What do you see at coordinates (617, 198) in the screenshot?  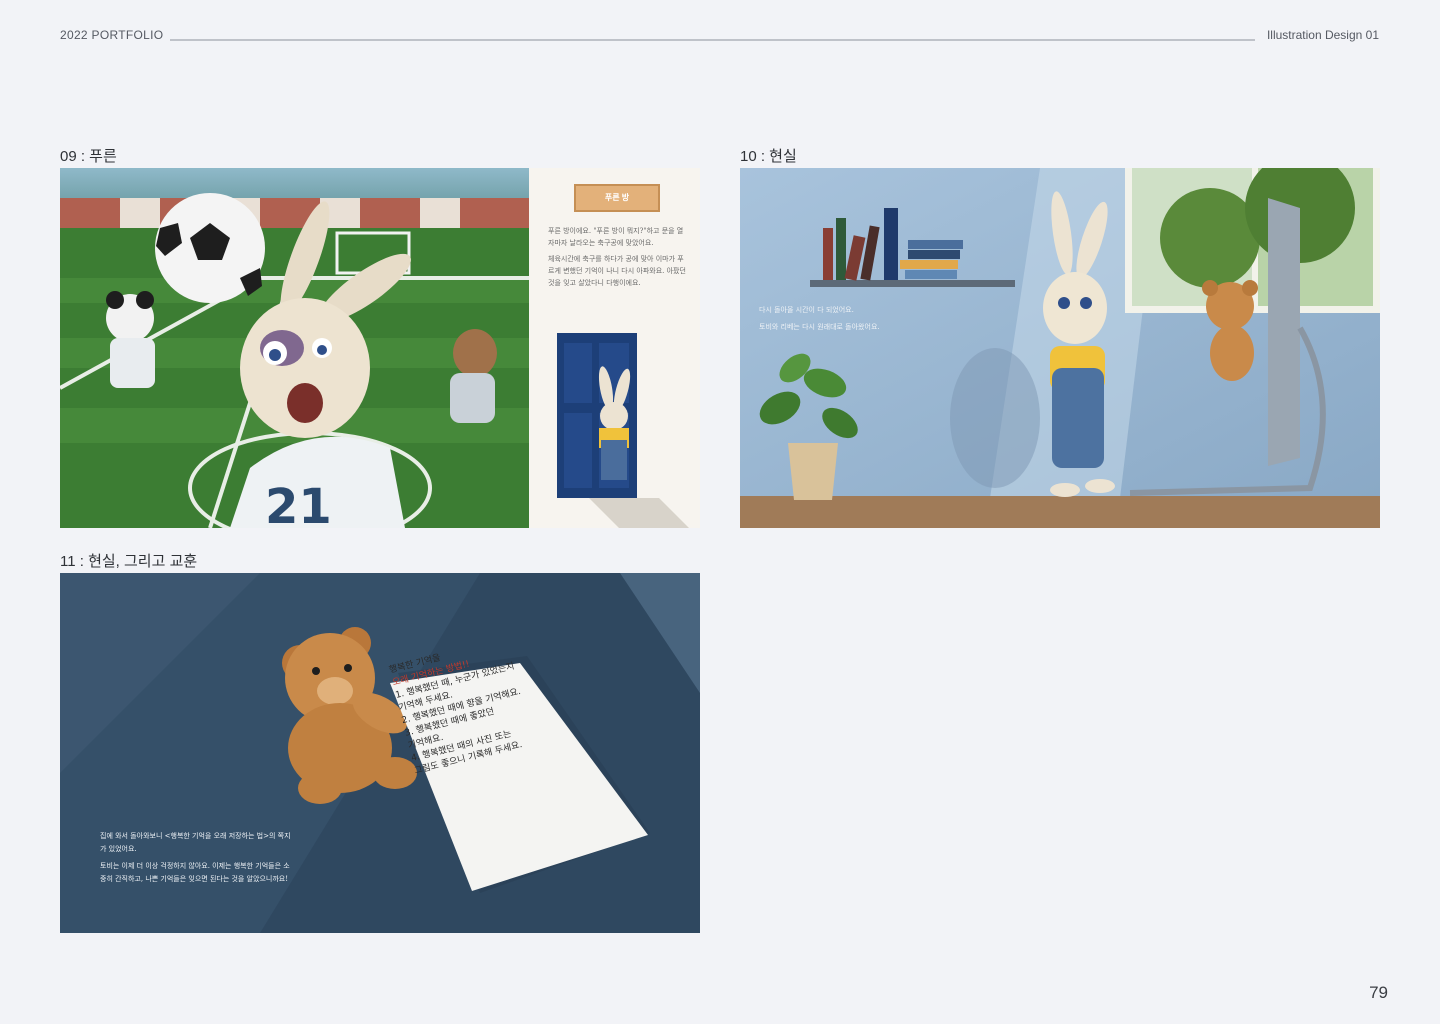 I see `room-sign: 푸른 방` at bounding box center [617, 198].